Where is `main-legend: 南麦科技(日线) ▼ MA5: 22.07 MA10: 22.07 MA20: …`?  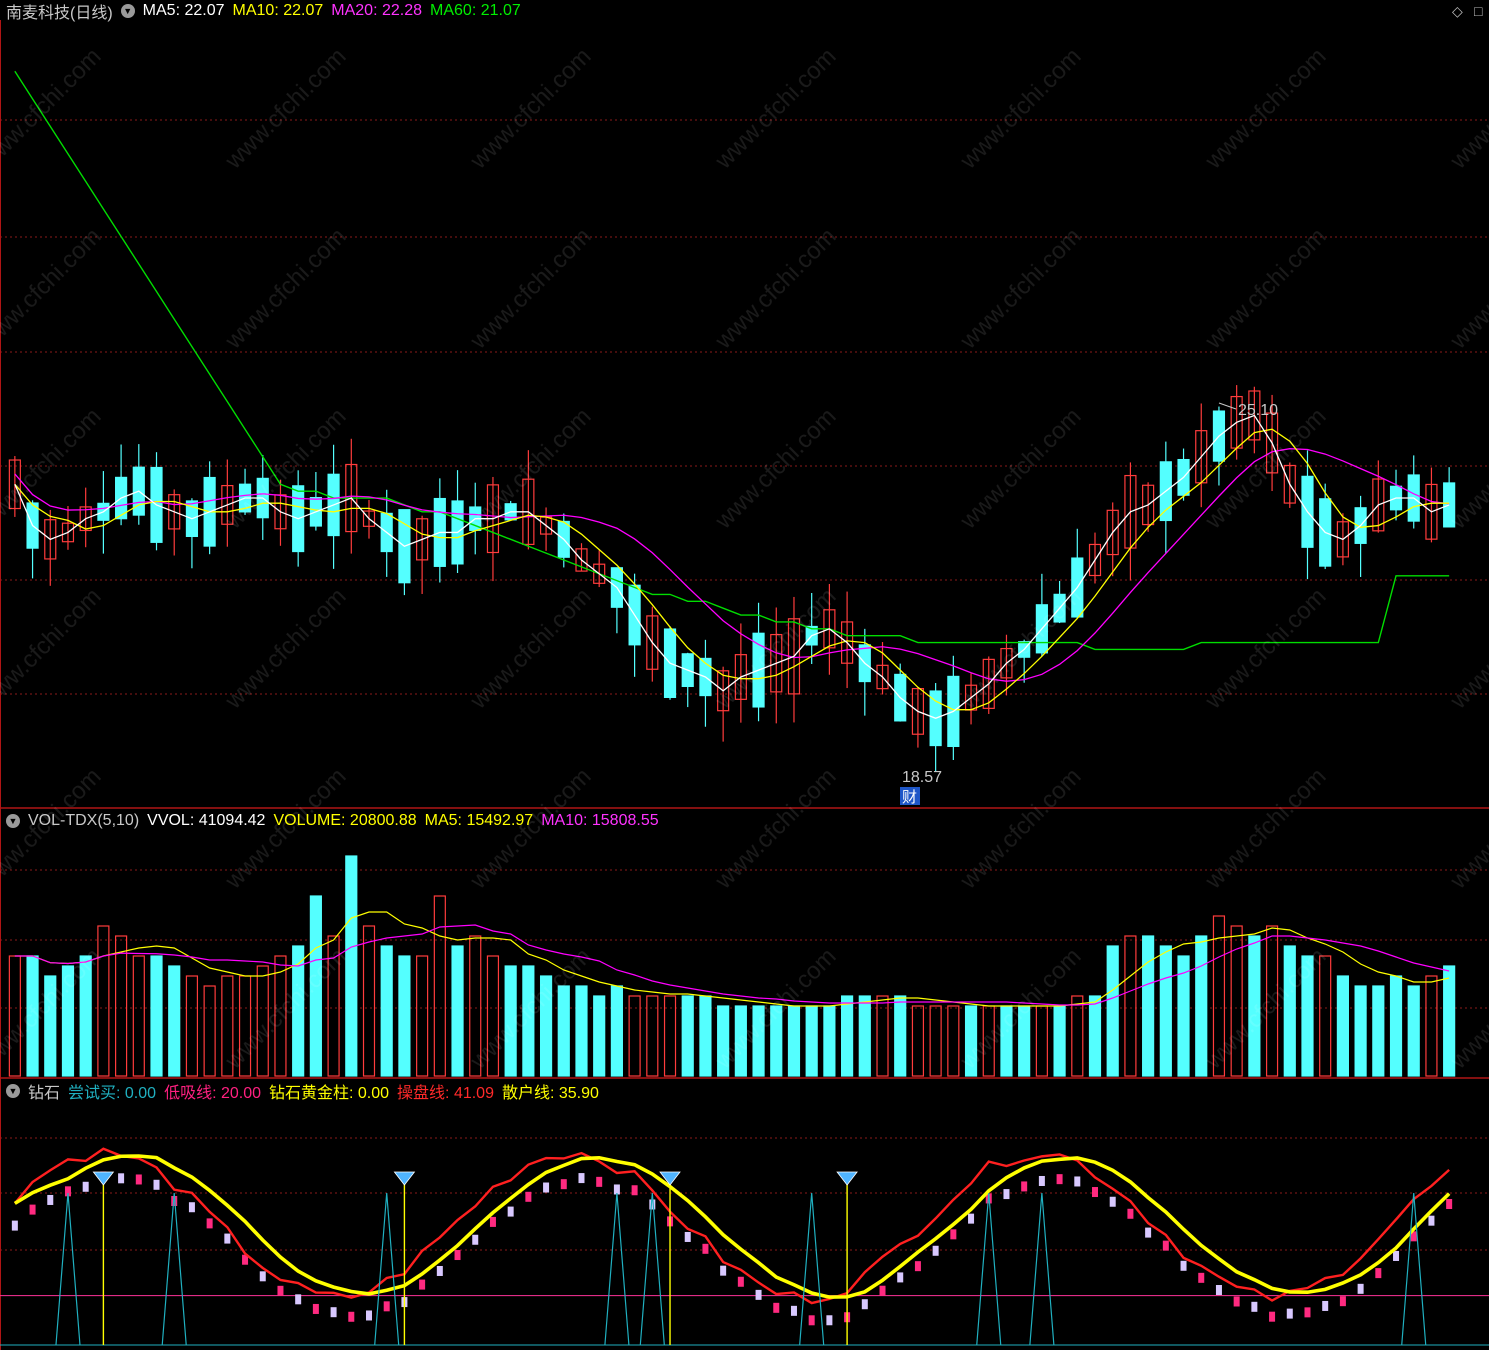
main-legend: 南麦科技(日线) ▼ MA5: 22.07 MA10: 22.07 MA20: … is located at coordinates (263, 11).